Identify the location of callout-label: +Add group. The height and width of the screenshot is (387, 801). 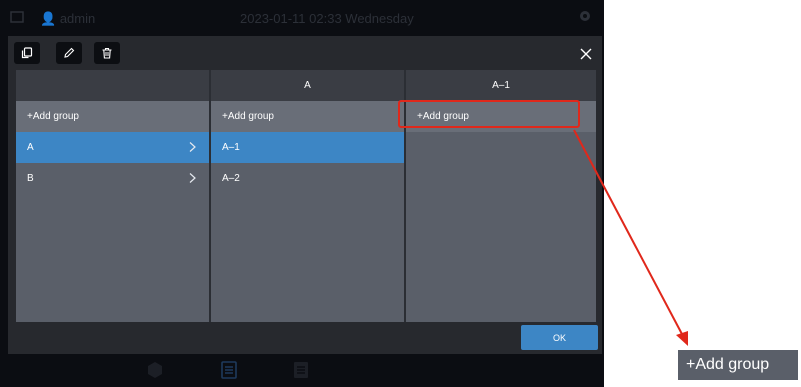
(738, 365).